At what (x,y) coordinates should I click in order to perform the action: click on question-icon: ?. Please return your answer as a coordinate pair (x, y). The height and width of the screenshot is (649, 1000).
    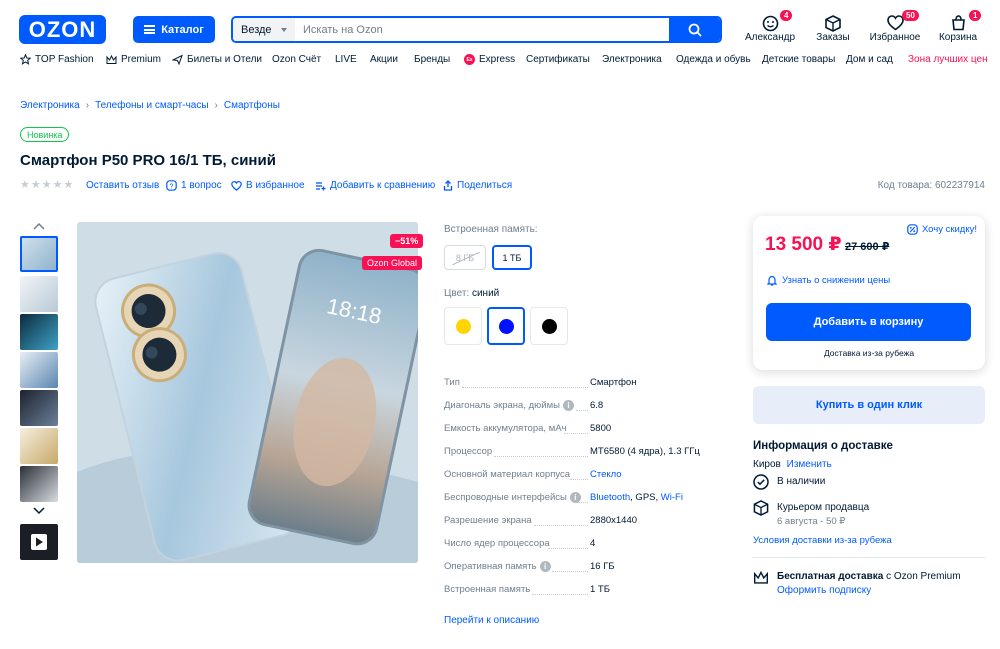
    Looking at the image, I should click on (171, 185).